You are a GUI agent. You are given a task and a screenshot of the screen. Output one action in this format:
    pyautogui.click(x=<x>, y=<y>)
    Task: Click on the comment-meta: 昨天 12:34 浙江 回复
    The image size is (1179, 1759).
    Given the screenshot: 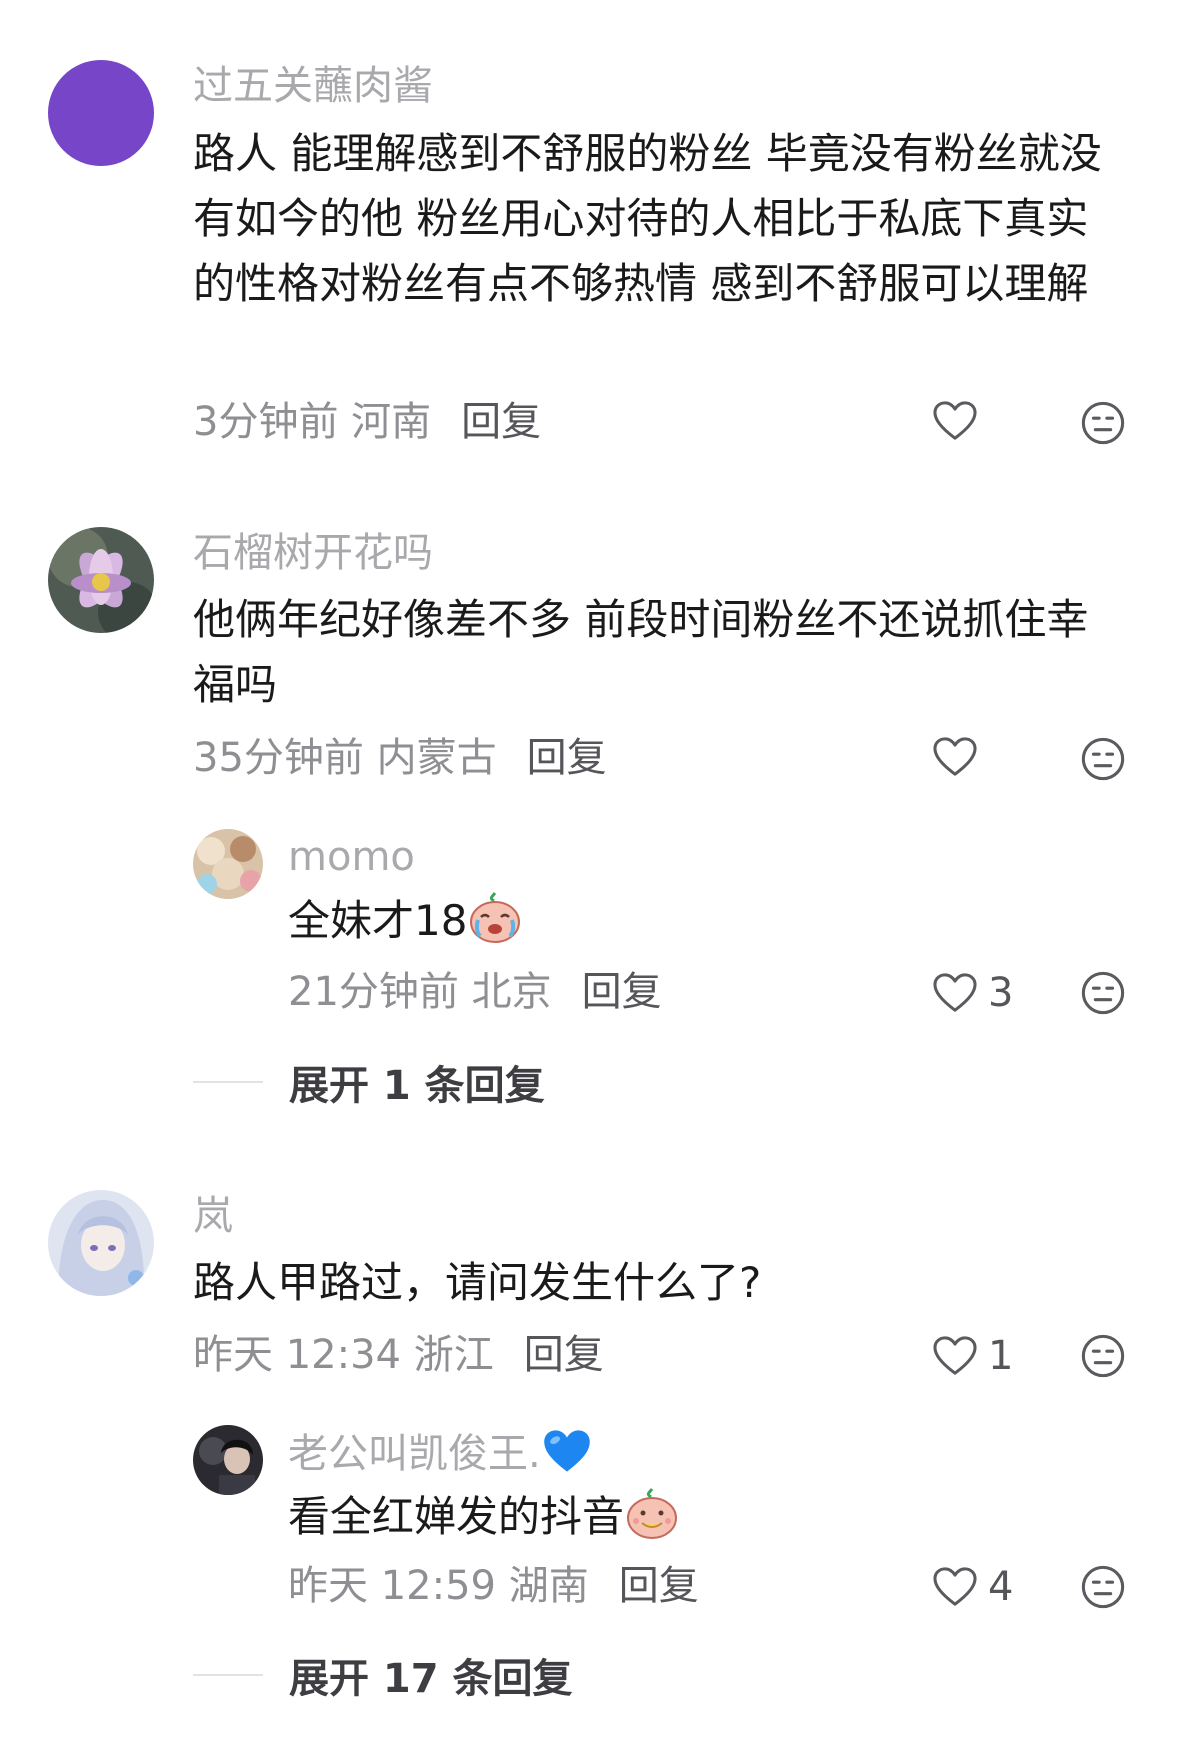 What is the action you would take?
    pyautogui.click(x=398, y=1355)
    